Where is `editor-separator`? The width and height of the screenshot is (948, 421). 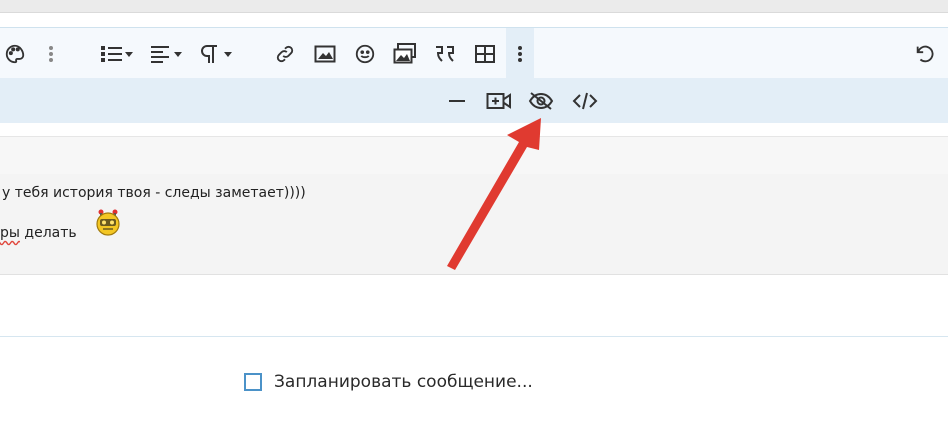
editor-separator is located at coordinates (474, 155).